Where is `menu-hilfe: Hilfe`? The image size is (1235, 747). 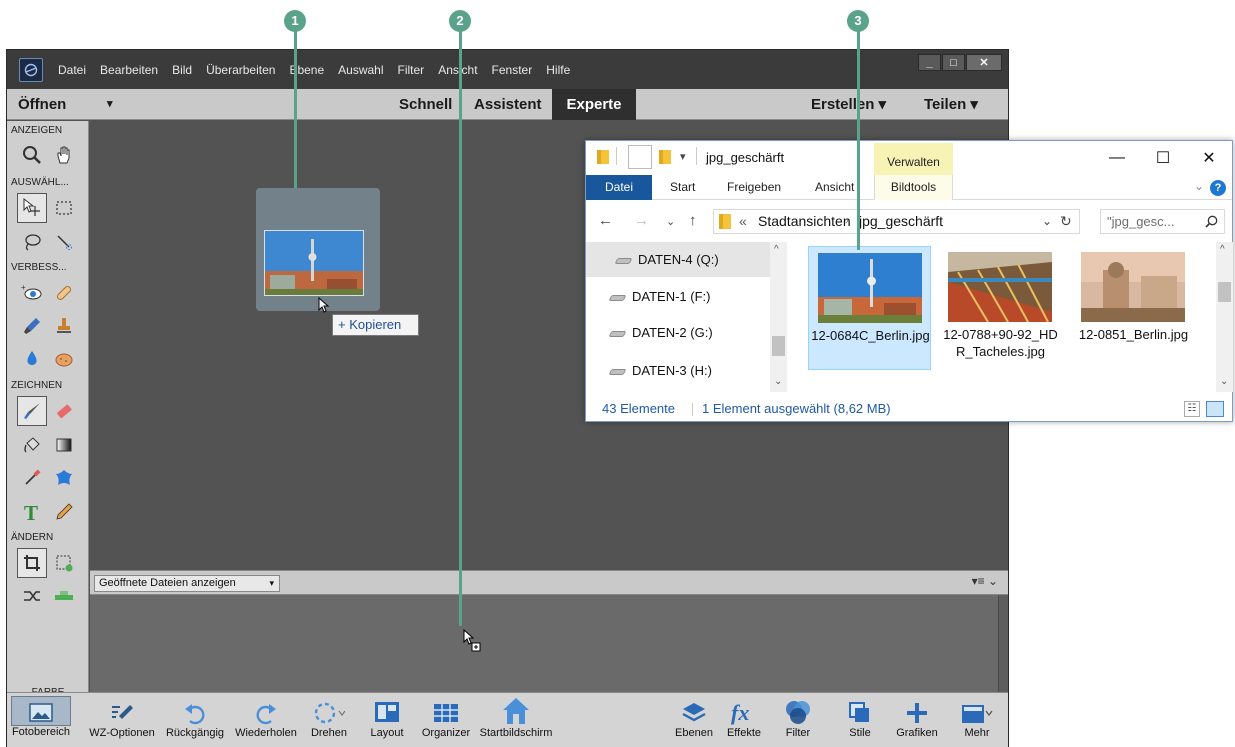
menu-hilfe: Hilfe is located at coordinates (558, 70).